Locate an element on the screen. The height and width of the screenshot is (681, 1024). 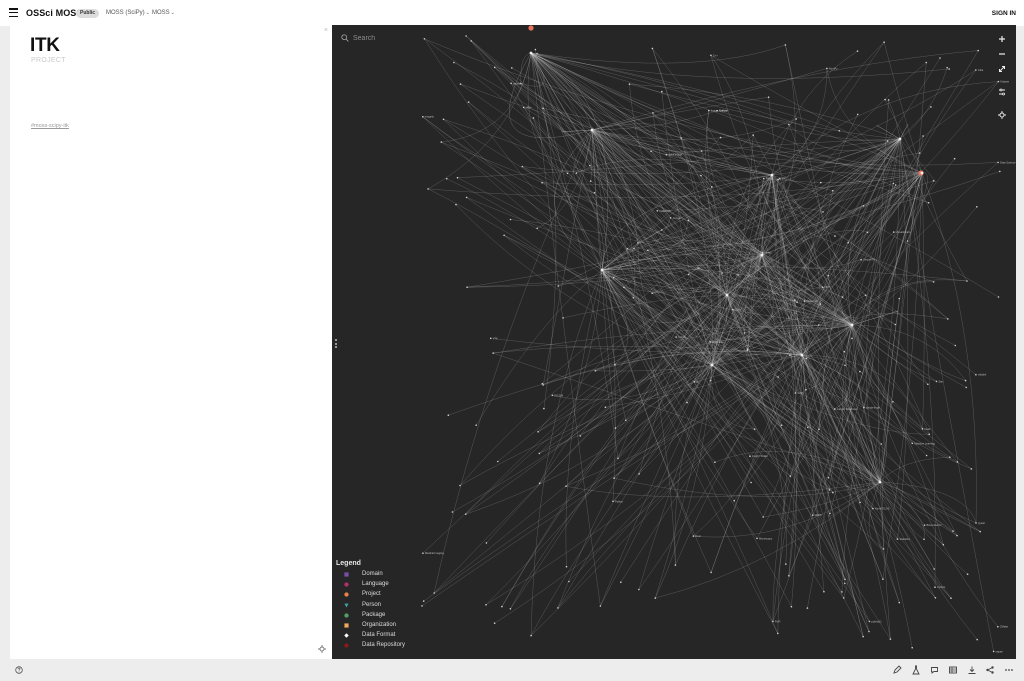
comments-icon is located at coordinates (935, 670).